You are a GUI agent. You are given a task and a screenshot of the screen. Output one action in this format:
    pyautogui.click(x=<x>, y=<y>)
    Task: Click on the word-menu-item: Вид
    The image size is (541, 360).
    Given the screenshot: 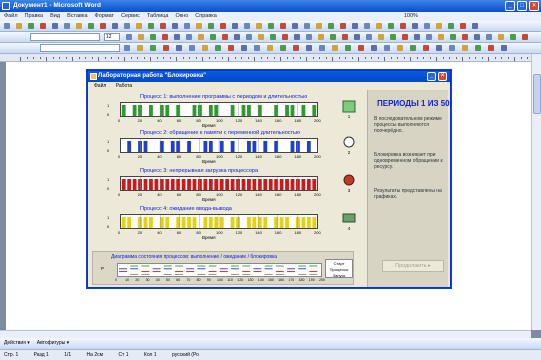 What is the action you would take?
    pyautogui.click(x=55, y=16)
    